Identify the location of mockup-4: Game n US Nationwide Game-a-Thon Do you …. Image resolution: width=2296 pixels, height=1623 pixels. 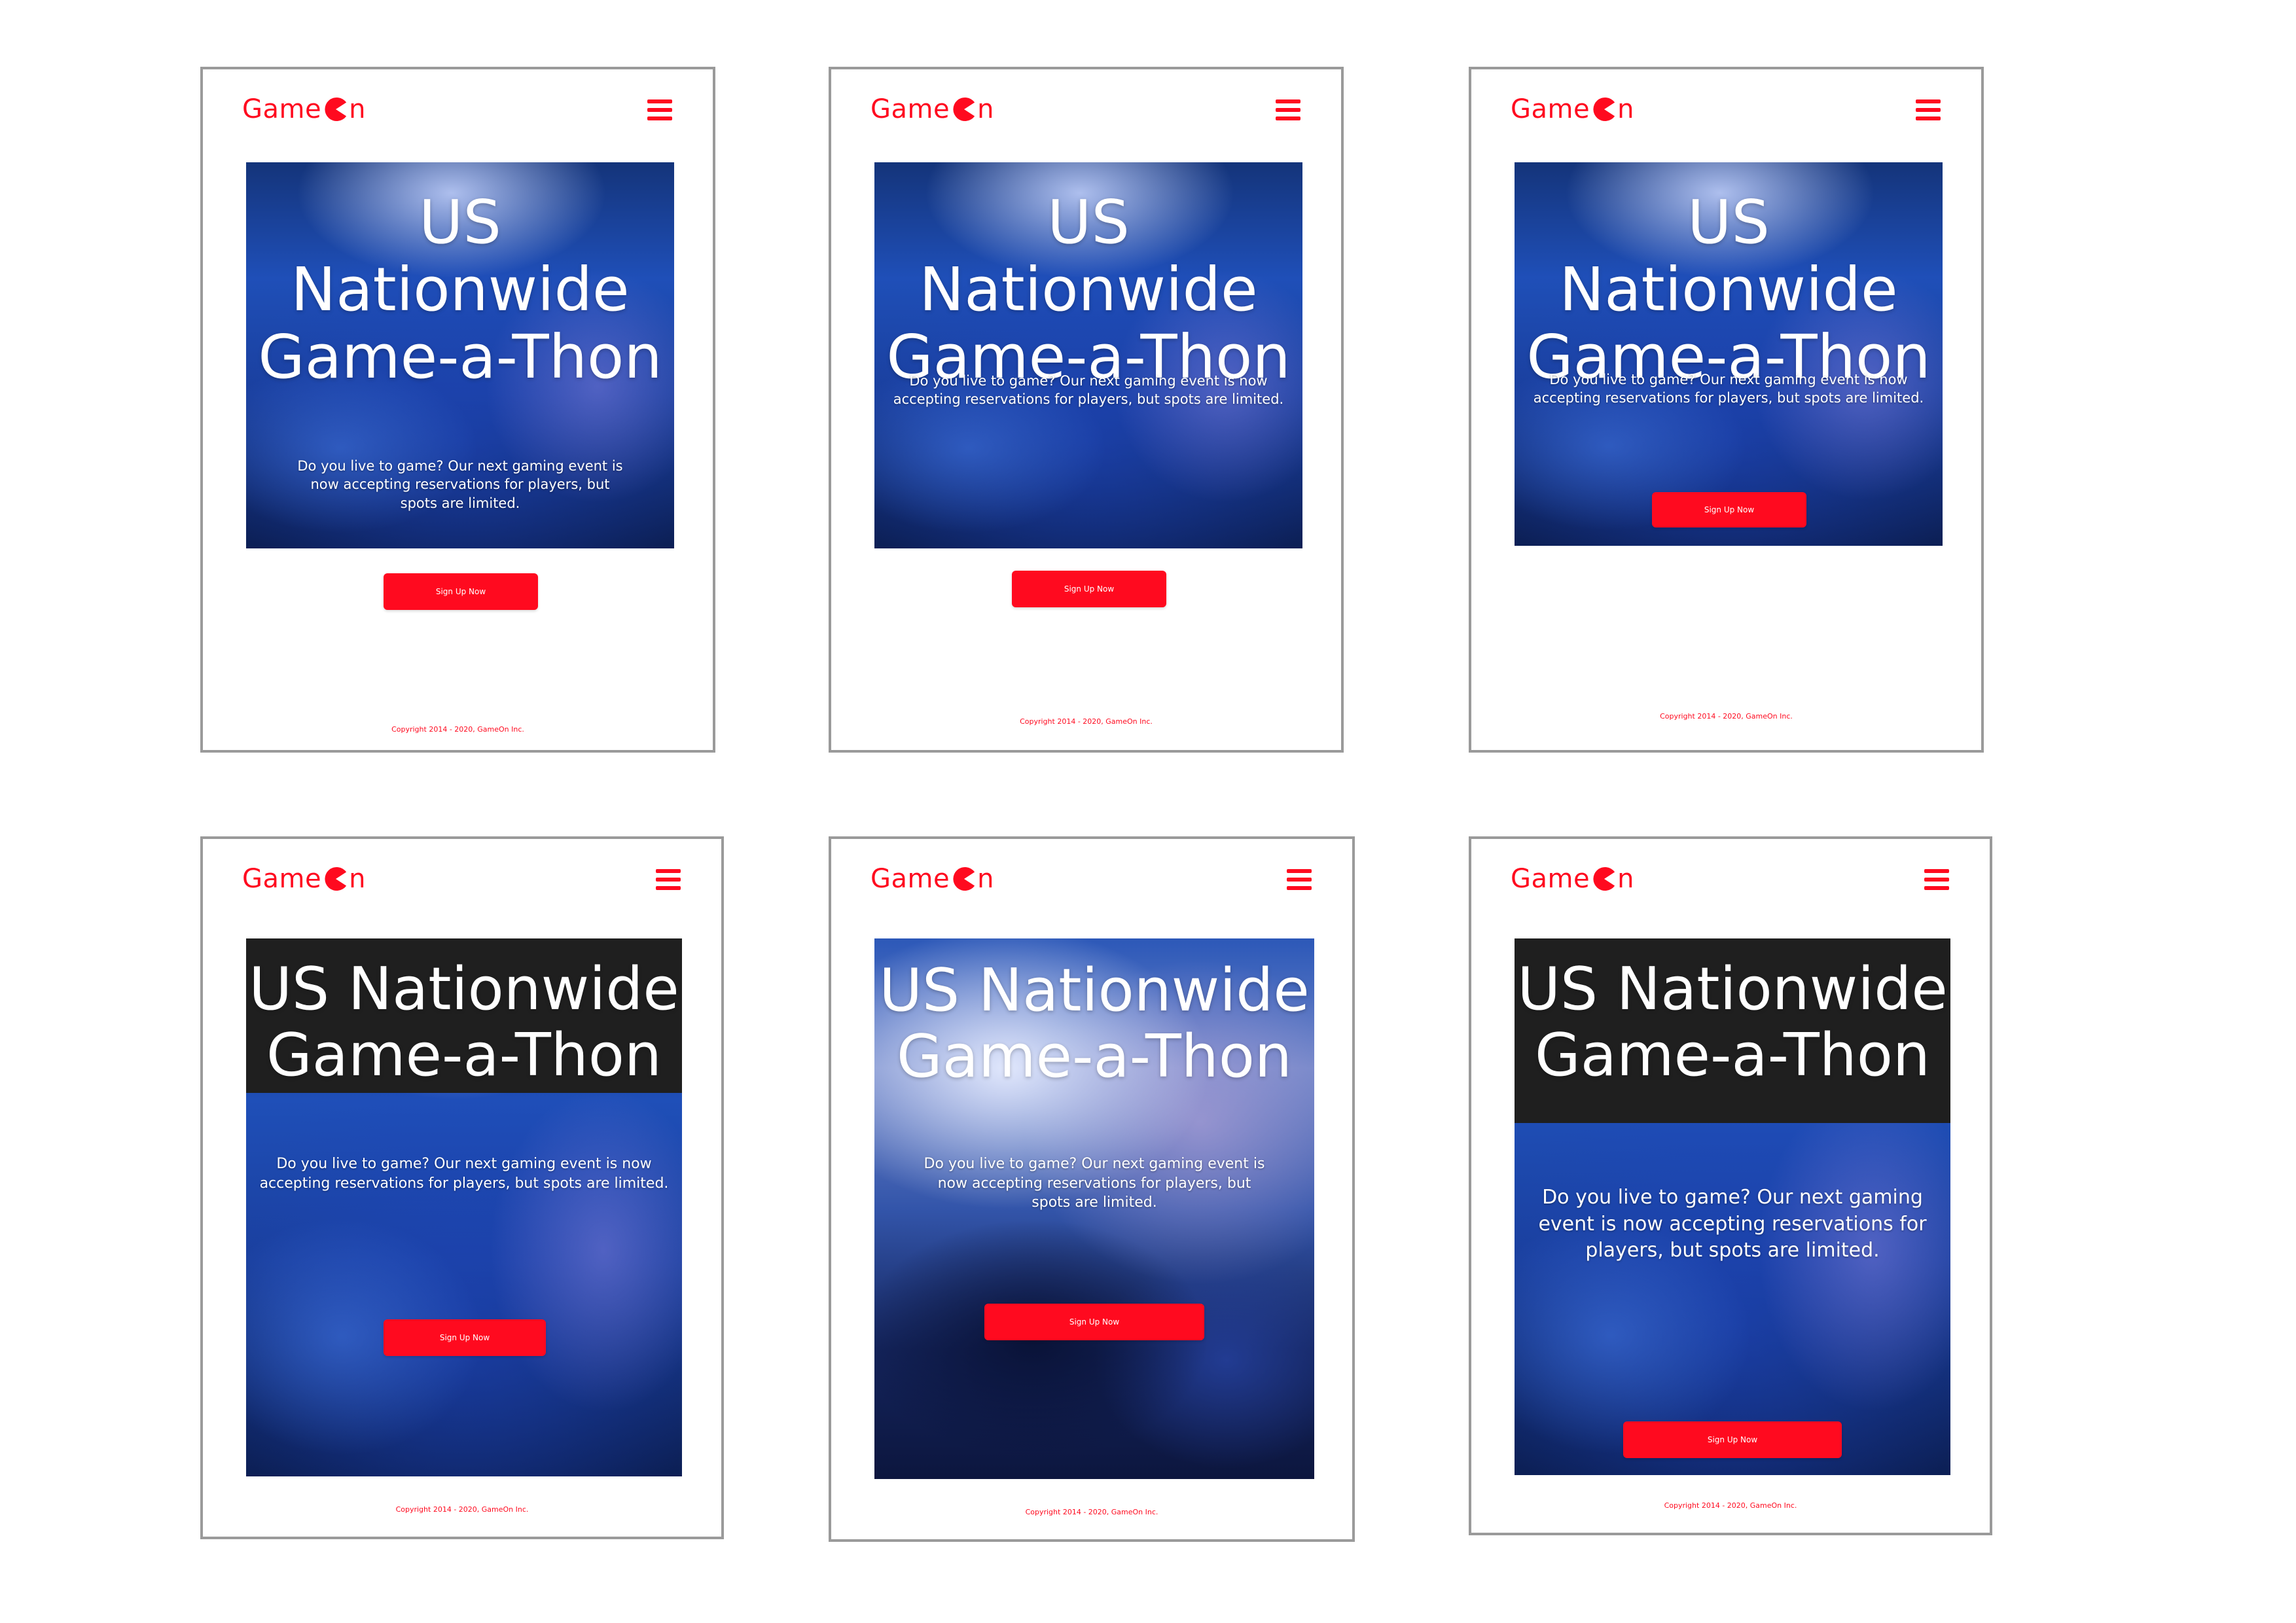
(462, 1187).